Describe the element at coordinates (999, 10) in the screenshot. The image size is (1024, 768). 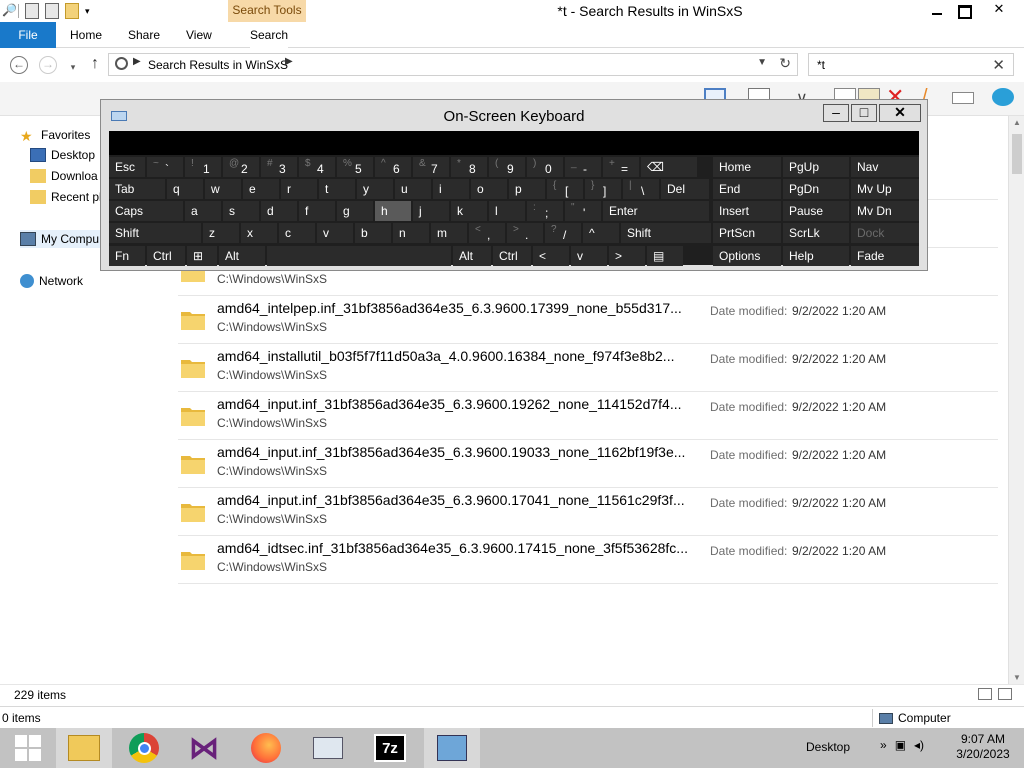
I see `close-button: ✕` at that location.